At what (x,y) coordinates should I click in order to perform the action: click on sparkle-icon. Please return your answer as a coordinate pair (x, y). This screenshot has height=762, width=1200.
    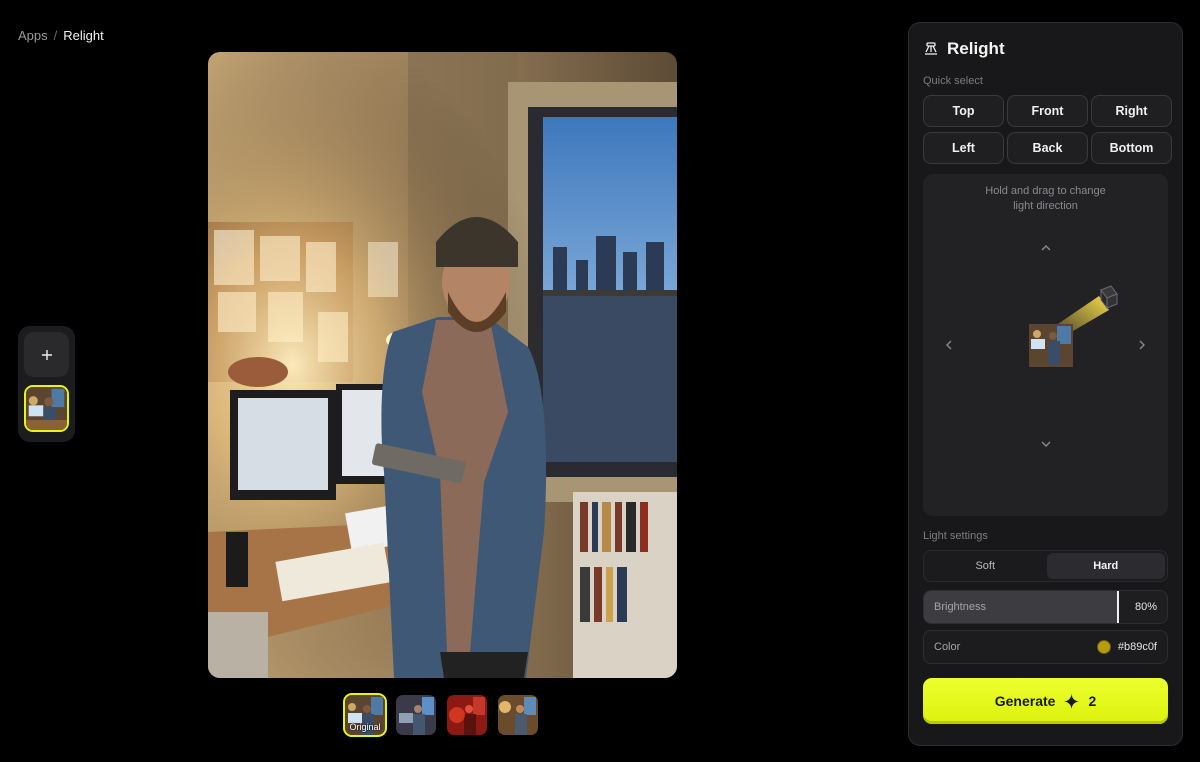
    Looking at the image, I should click on (1072, 701).